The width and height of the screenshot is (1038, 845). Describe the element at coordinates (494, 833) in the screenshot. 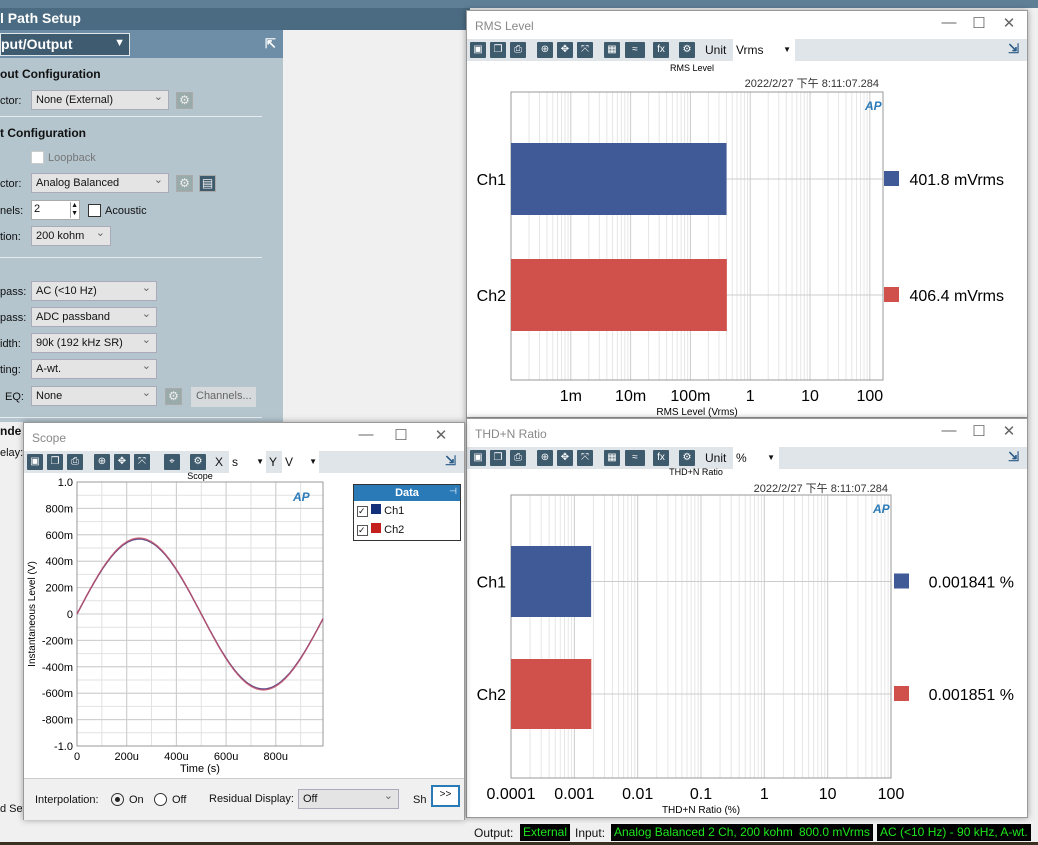

I see `output-status-label: Output:` at that location.